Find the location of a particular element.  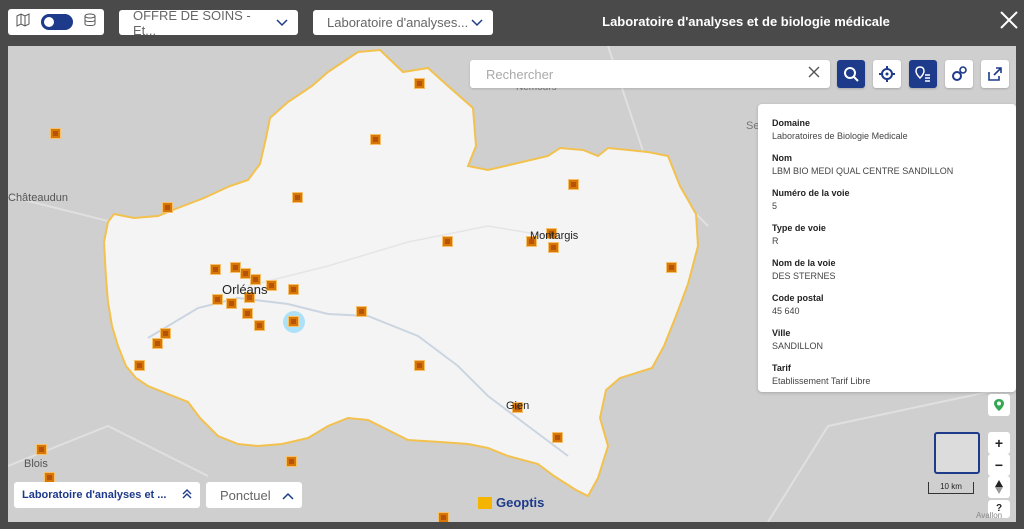

info-label: Numéro de la voie is located at coordinates (811, 193).